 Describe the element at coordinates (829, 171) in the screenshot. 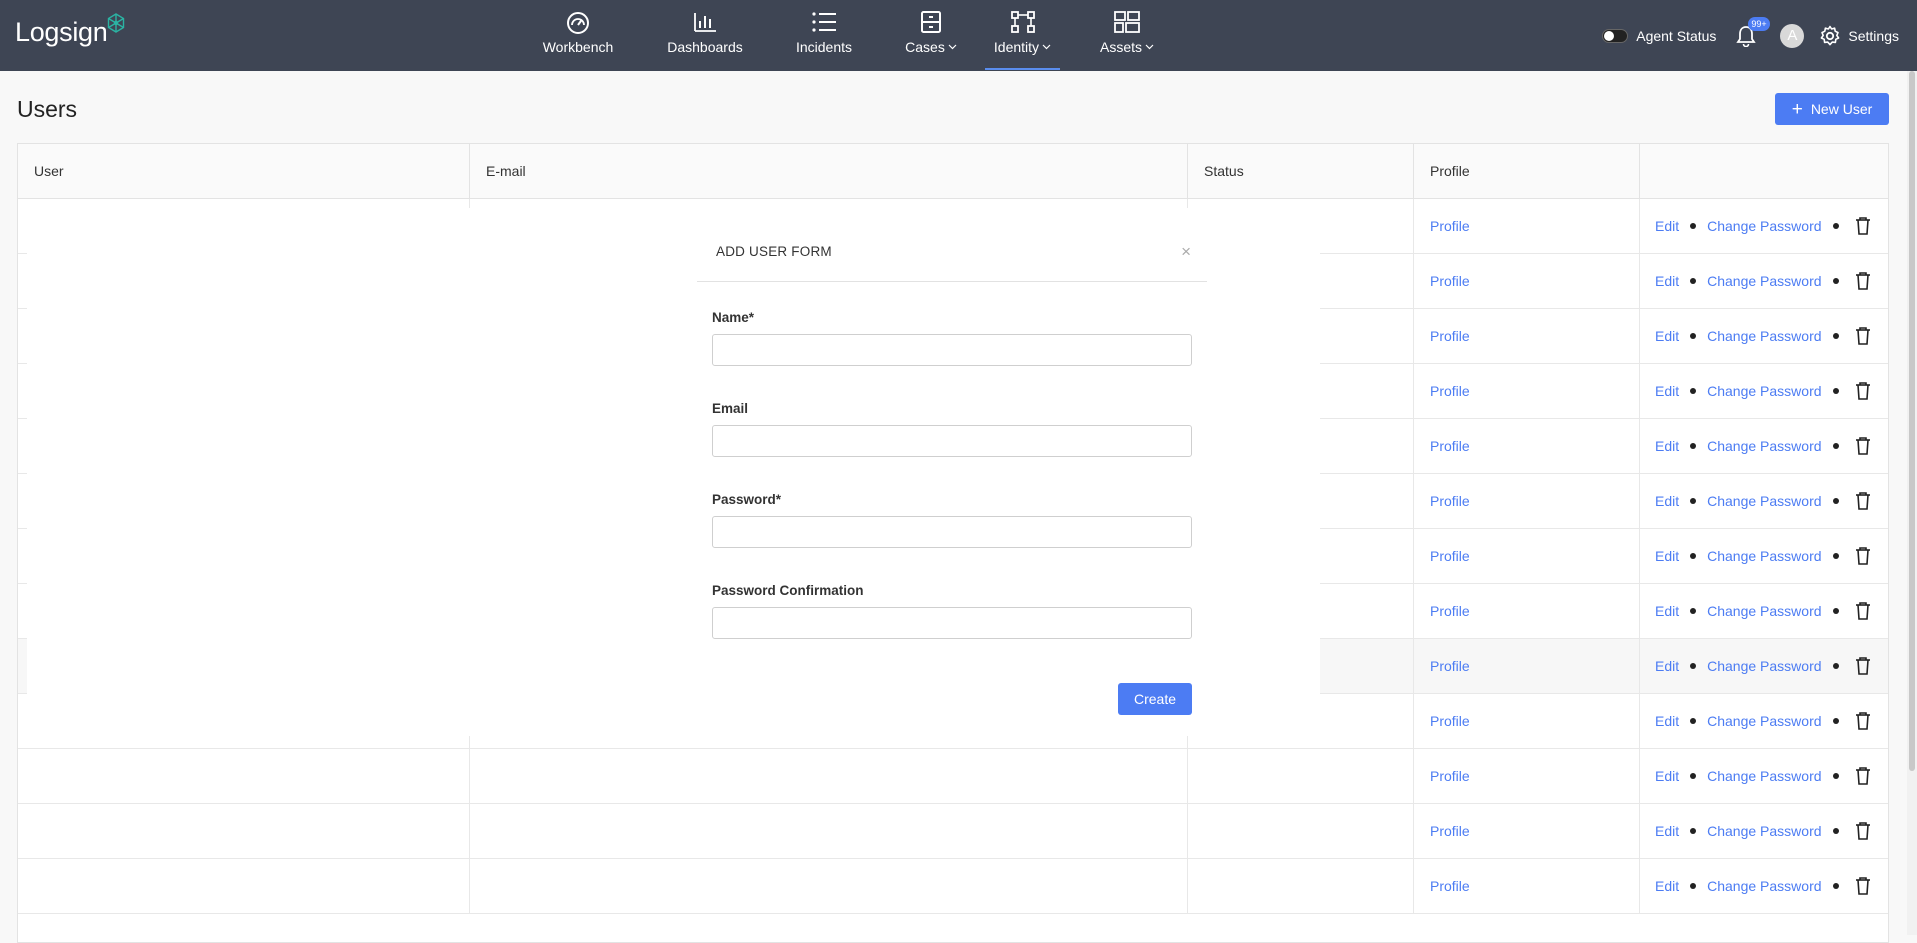

I see `column-header-email: E-mail` at that location.